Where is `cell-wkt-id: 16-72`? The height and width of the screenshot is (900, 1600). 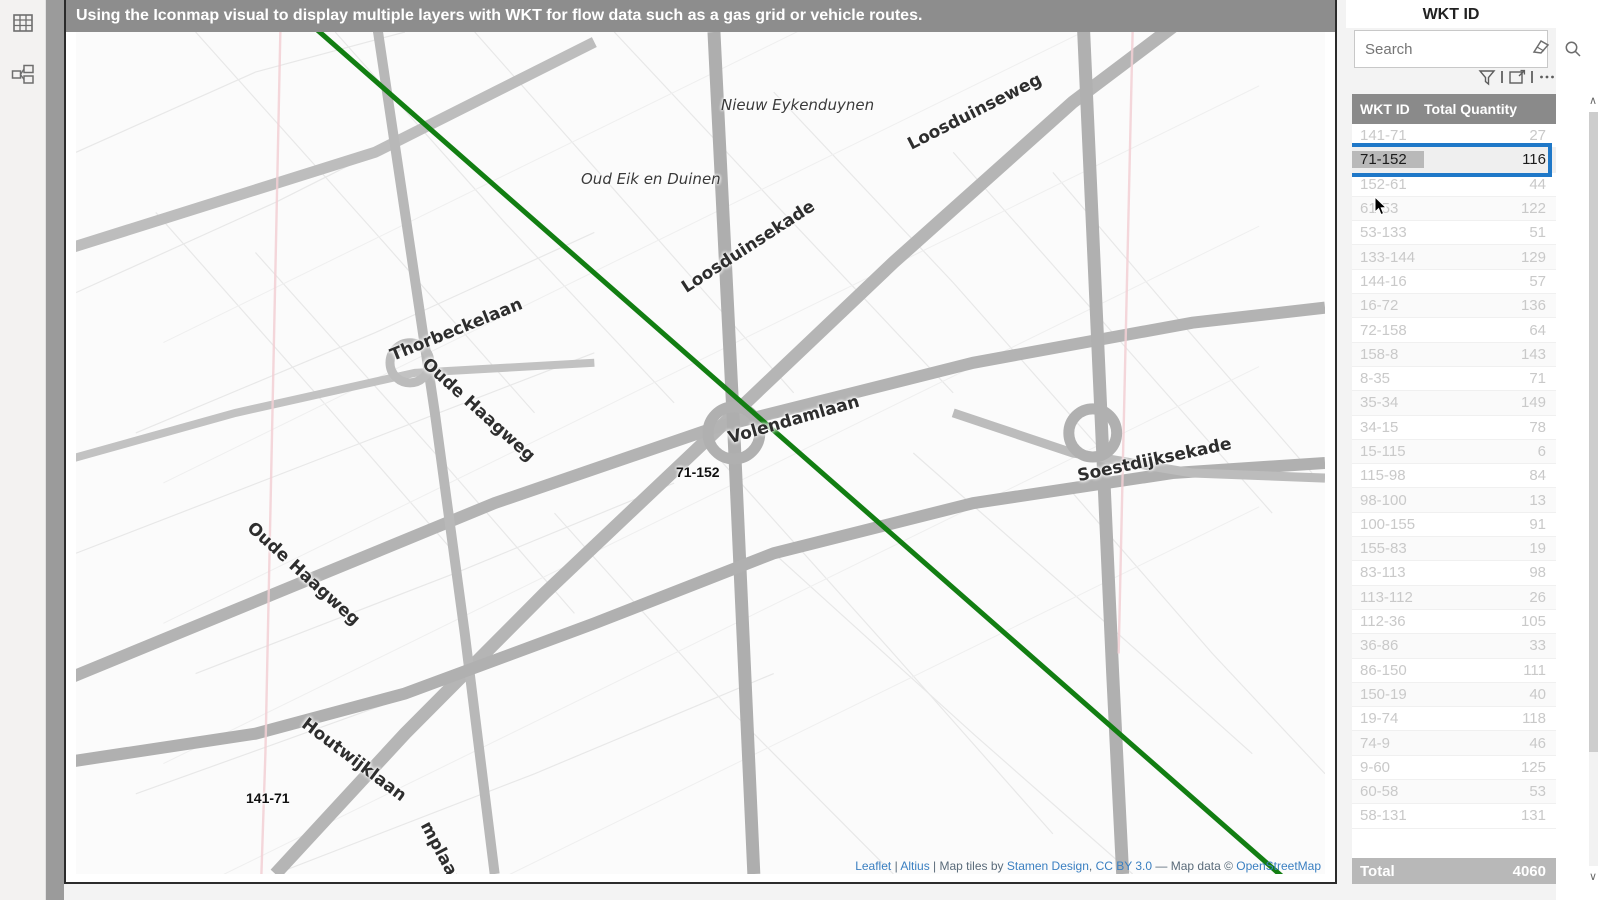 cell-wkt-id: 16-72 is located at coordinates (1379, 306).